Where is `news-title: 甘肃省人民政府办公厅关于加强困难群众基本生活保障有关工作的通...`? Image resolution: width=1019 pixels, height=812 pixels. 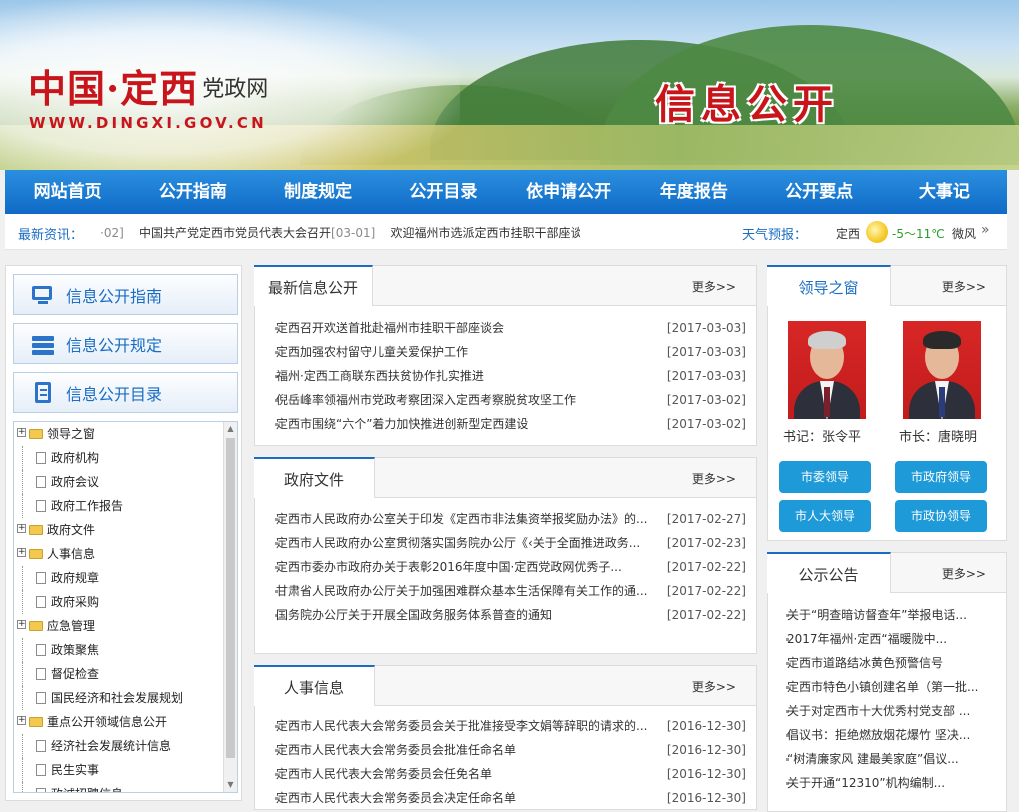 news-title: 甘肃省人民政府办公厅关于加强困难群众基本生活保障有关工作的通... is located at coordinates (462, 591).